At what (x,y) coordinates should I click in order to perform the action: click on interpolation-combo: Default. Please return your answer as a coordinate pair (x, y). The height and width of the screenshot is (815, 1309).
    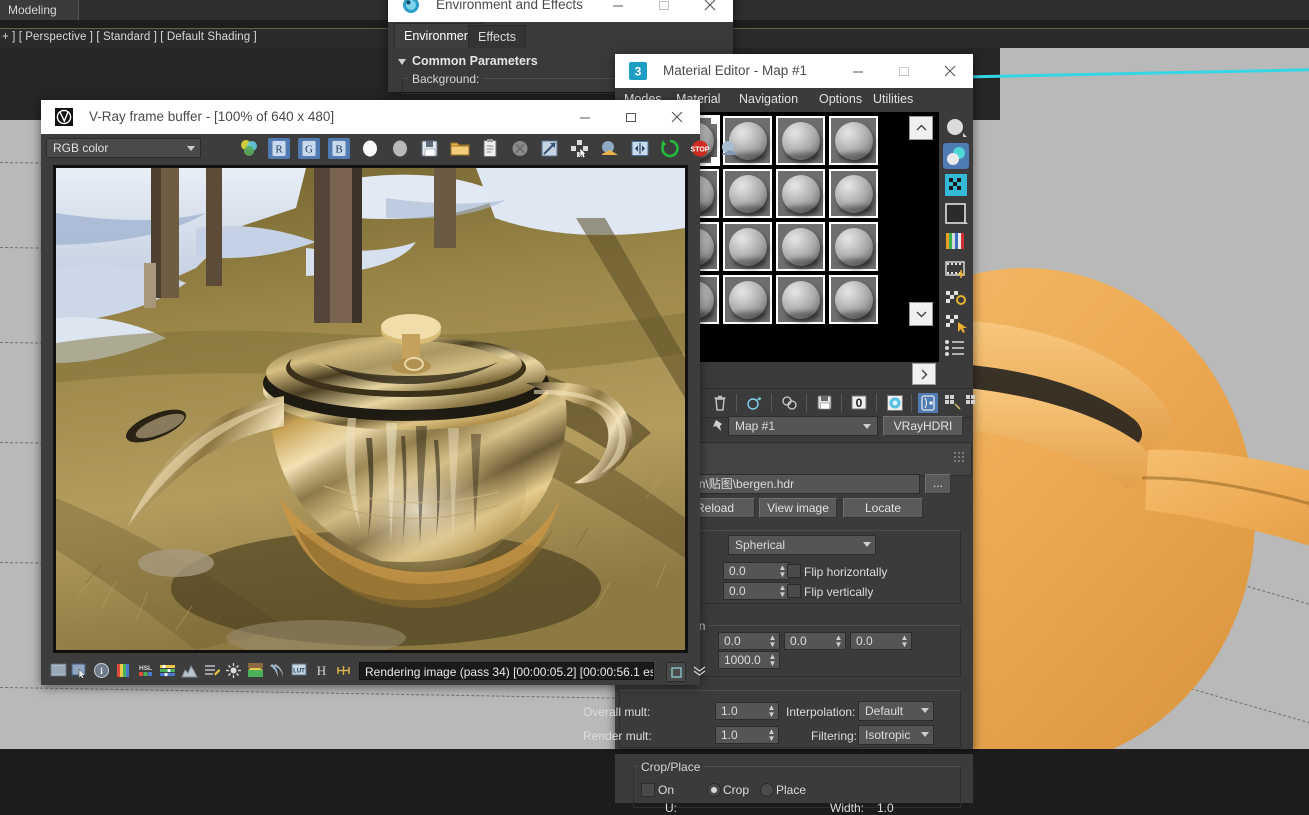
    Looking at the image, I should click on (896, 711).